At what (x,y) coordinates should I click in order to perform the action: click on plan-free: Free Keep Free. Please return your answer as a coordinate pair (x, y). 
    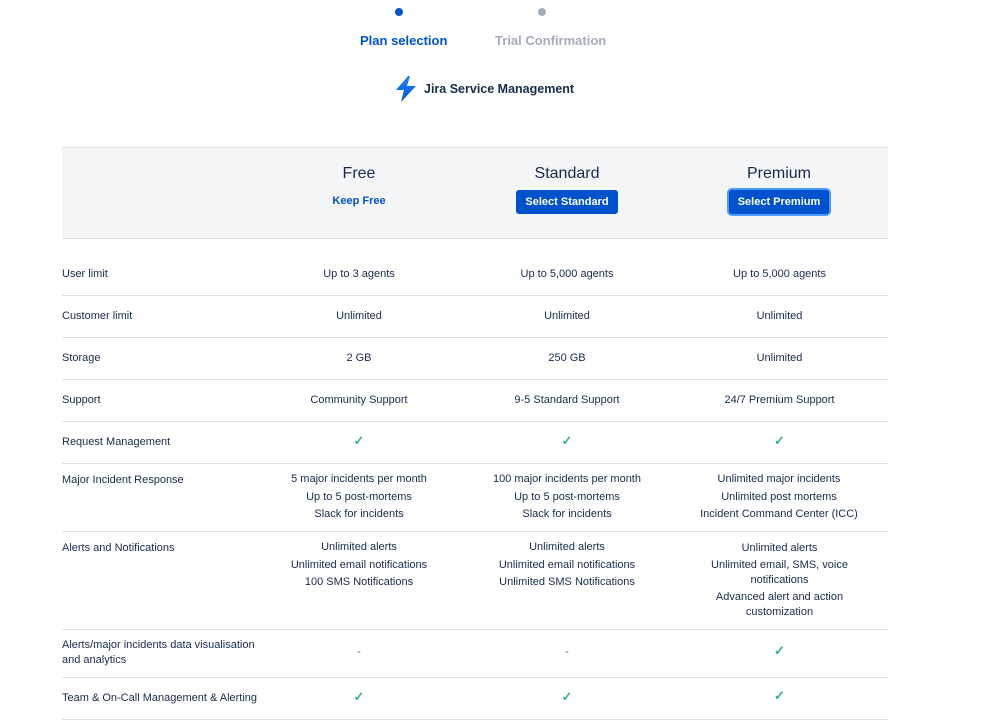
    Looking at the image, I should click on (359, 180).